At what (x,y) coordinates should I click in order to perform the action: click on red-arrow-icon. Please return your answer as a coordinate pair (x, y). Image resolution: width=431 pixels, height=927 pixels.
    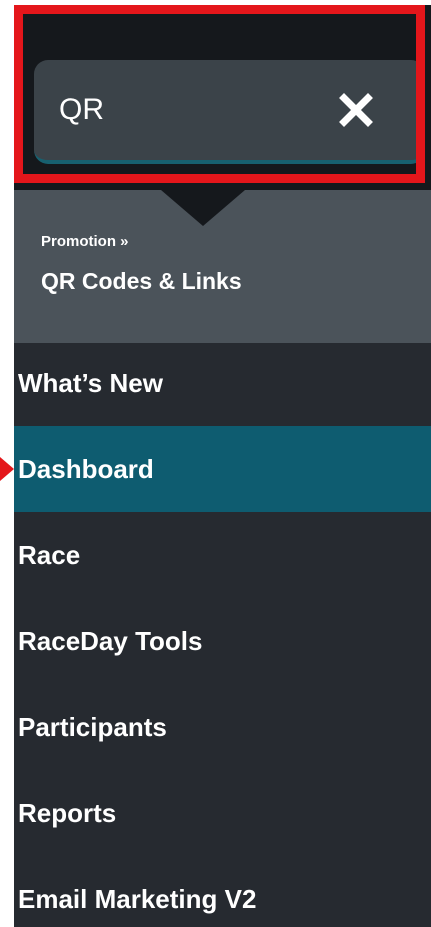
    Looking at the image, I should click on (7, 469).